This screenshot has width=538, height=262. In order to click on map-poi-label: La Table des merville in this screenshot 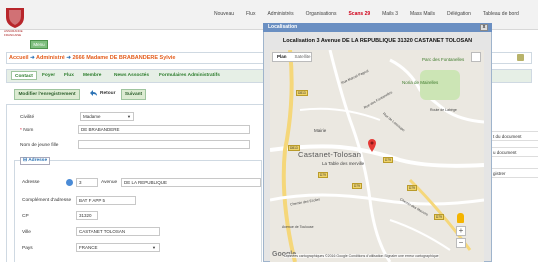, I will do `click(343, 163)`.